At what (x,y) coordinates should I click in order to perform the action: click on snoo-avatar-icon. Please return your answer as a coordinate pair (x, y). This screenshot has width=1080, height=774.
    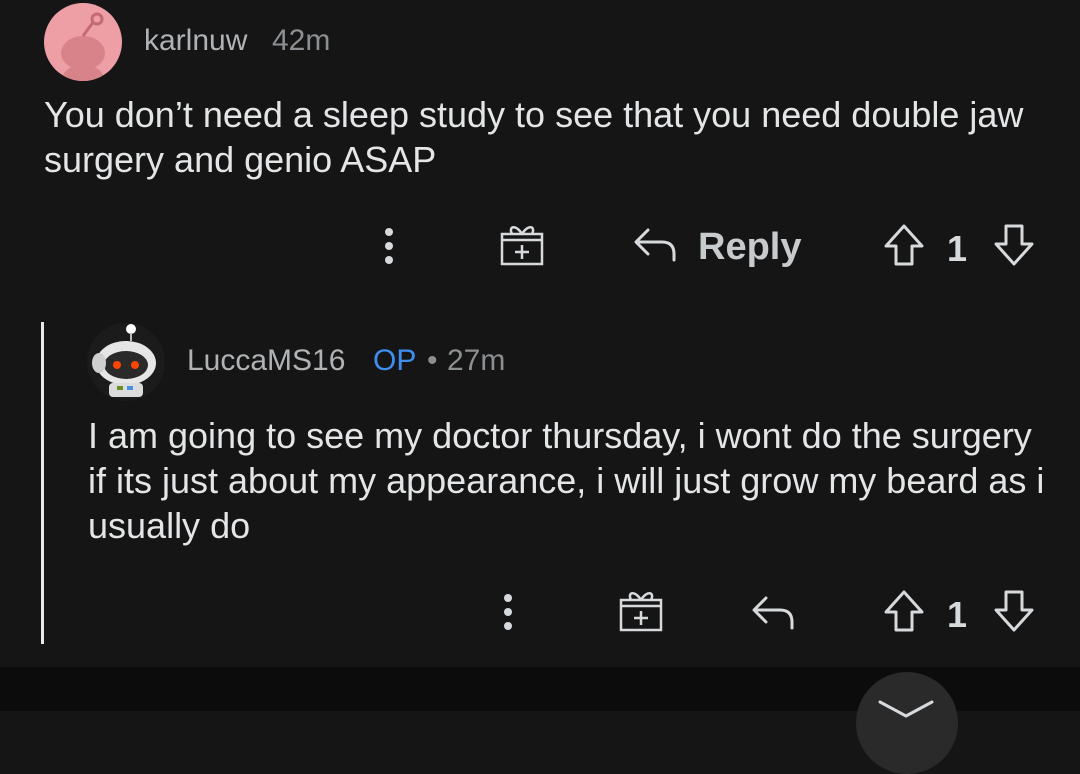
    Looking at the image, I should click on (83, 46).